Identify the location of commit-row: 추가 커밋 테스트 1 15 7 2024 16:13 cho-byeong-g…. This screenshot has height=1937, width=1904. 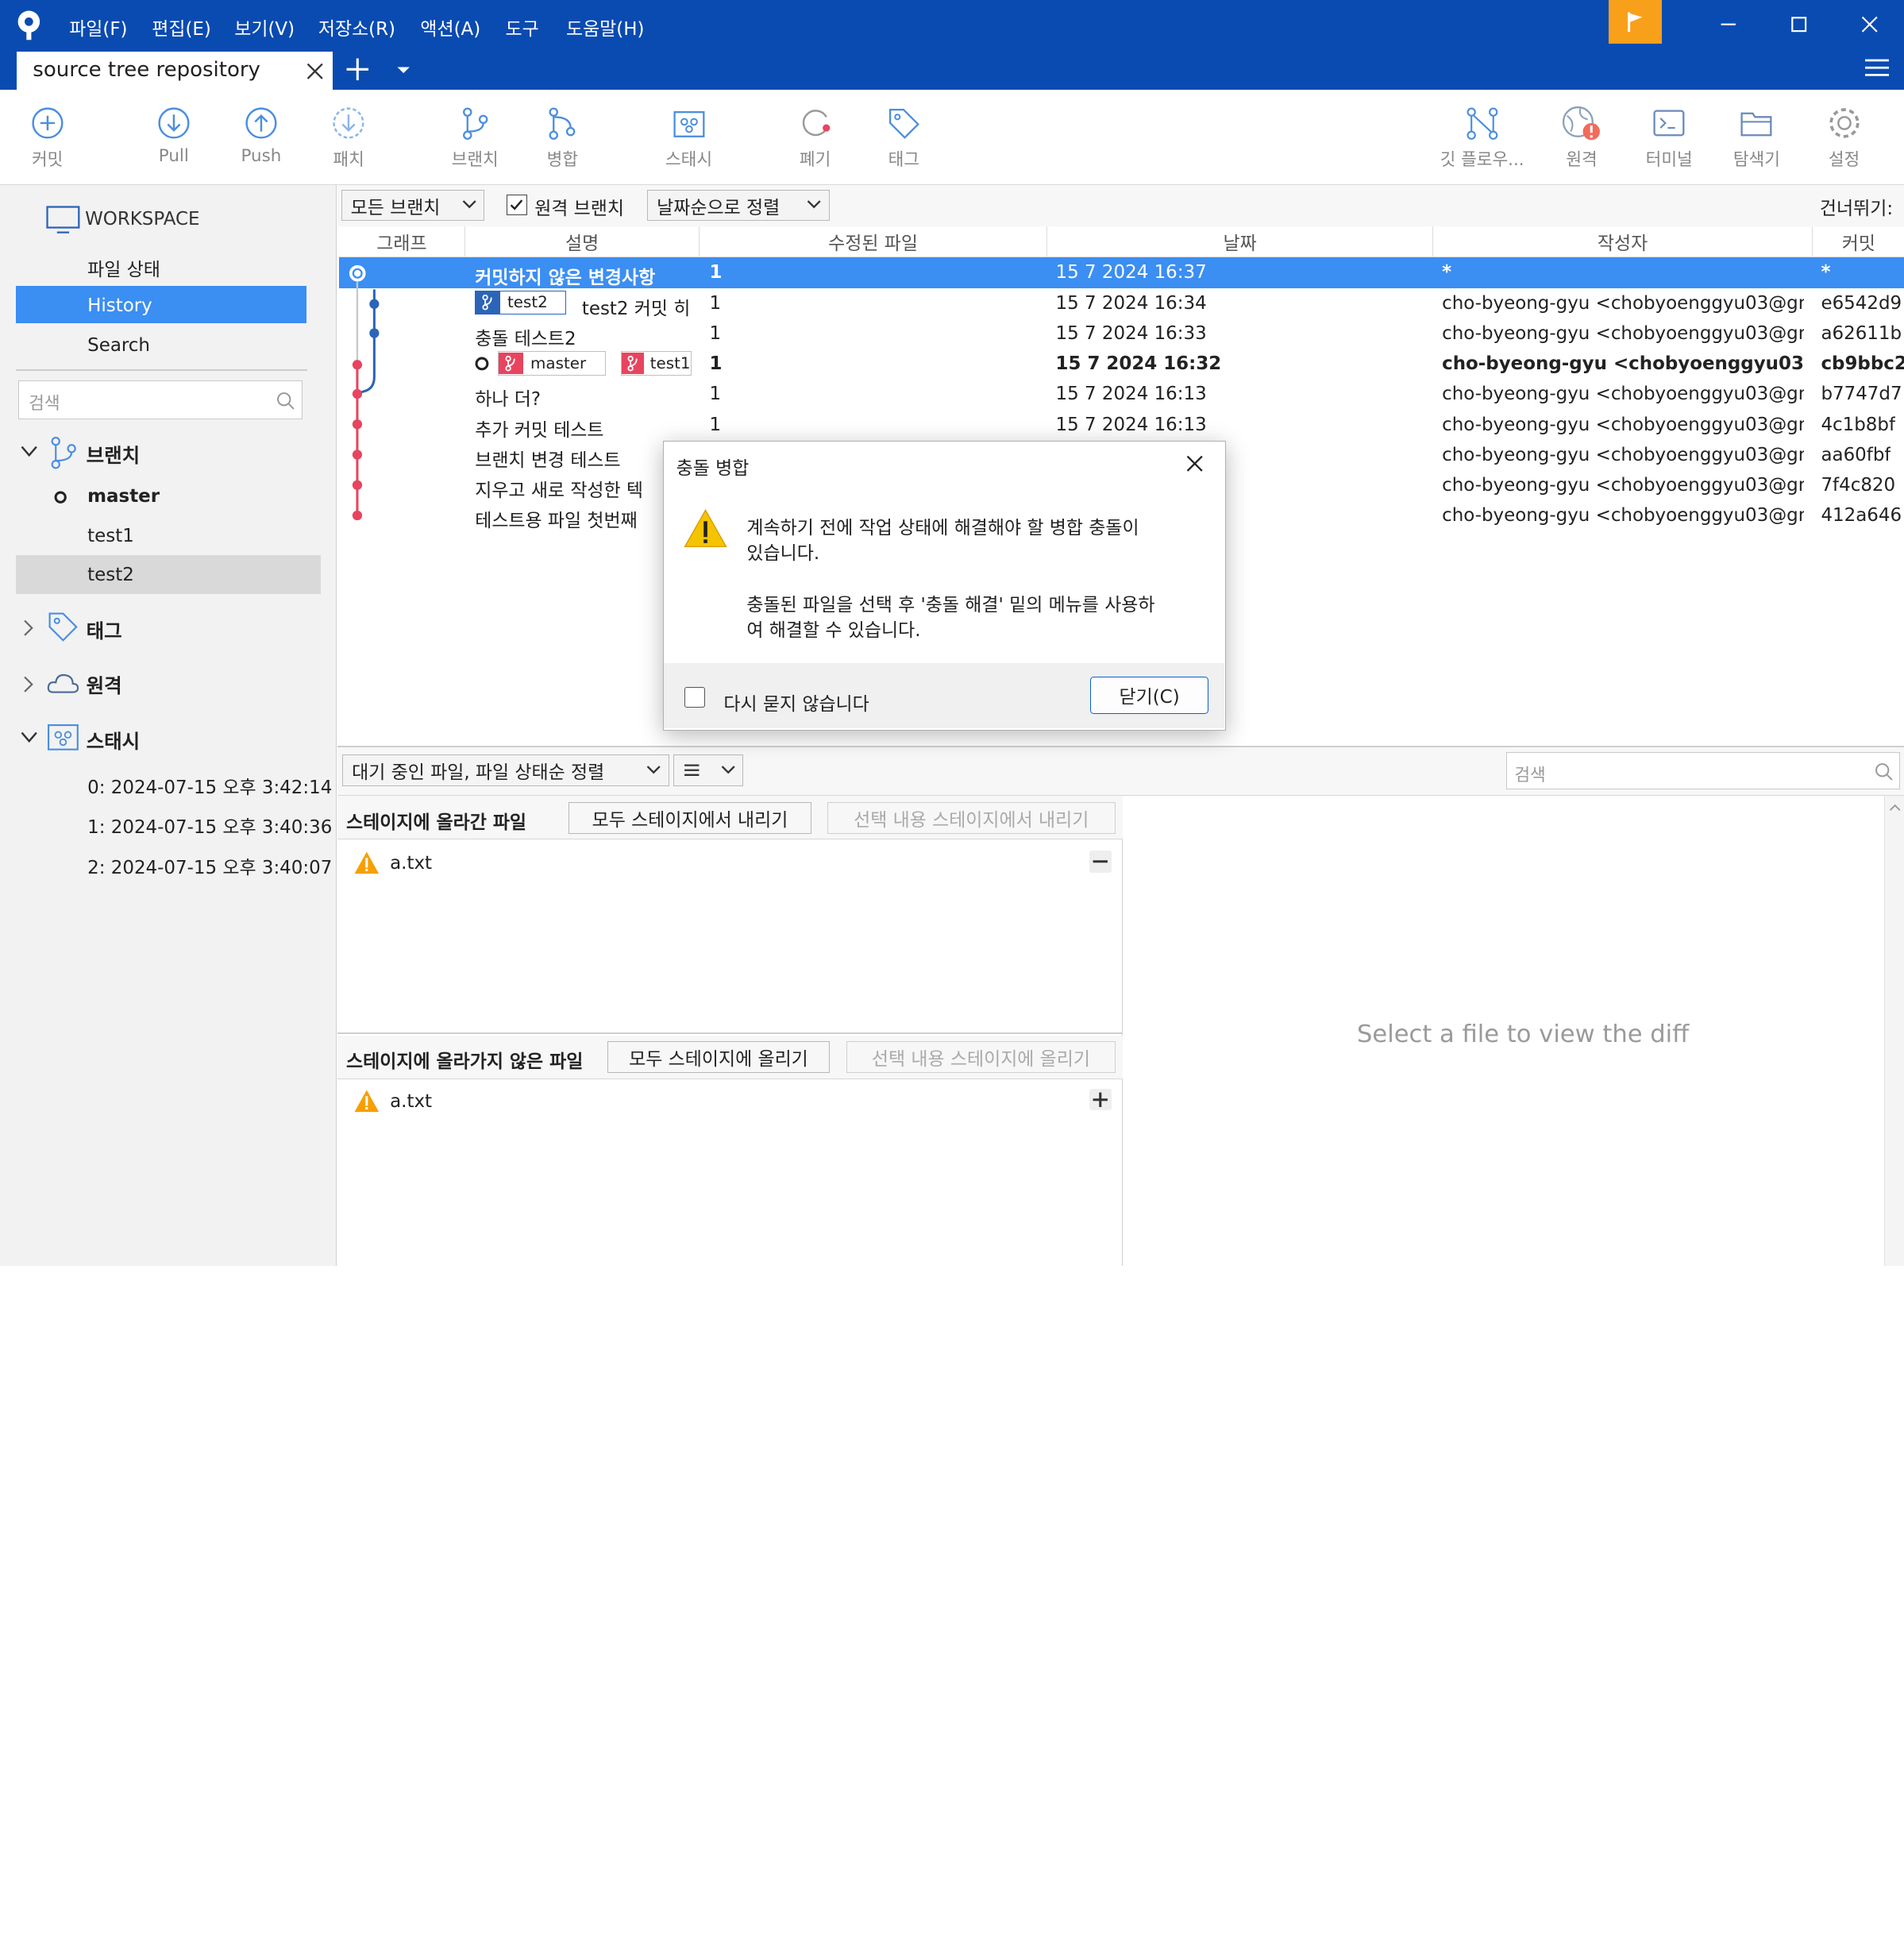
(1121, 425).